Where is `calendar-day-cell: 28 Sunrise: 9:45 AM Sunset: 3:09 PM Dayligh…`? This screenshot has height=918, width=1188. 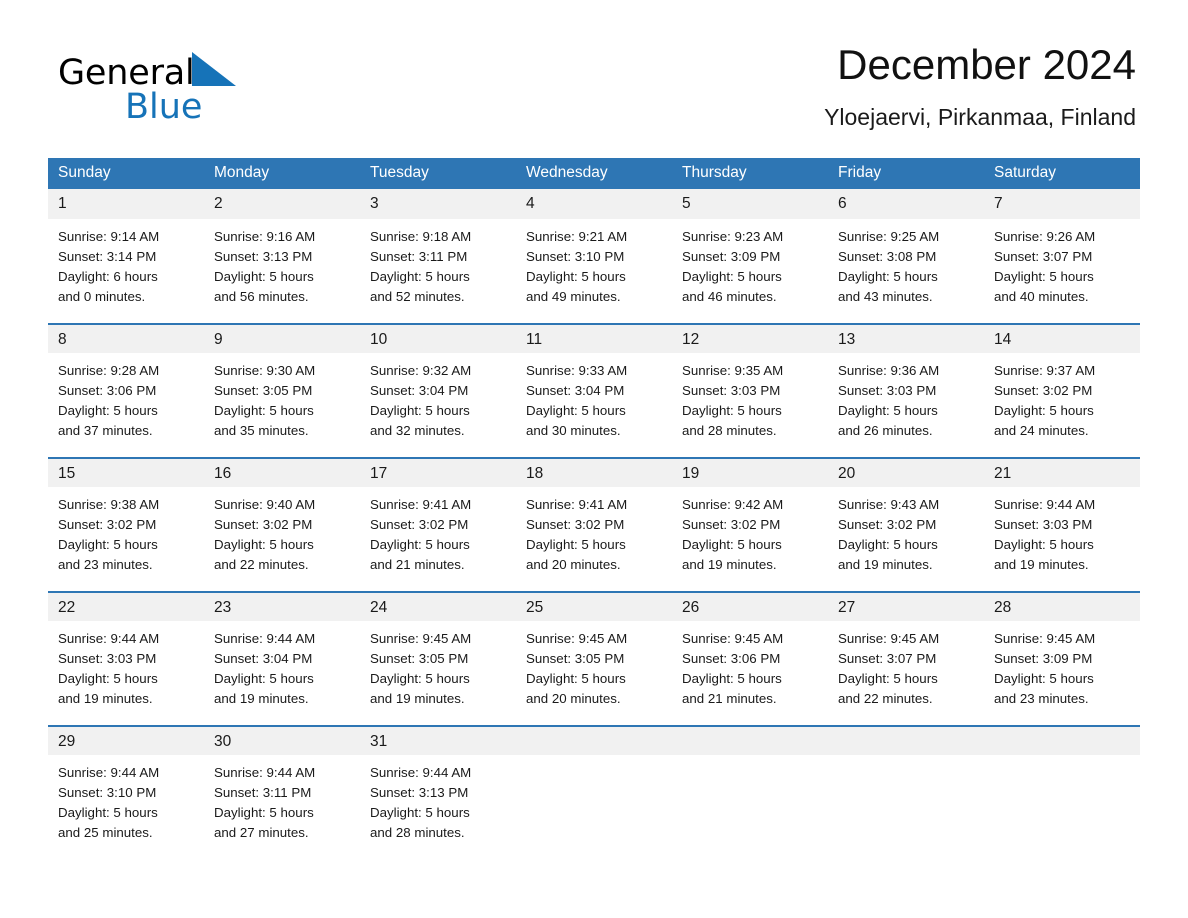 calendar-day-cell: 28 Sunrise: 9:45 AM Sunset: 3:09 PM Dayligh… is located at coordinates (1062, 658).